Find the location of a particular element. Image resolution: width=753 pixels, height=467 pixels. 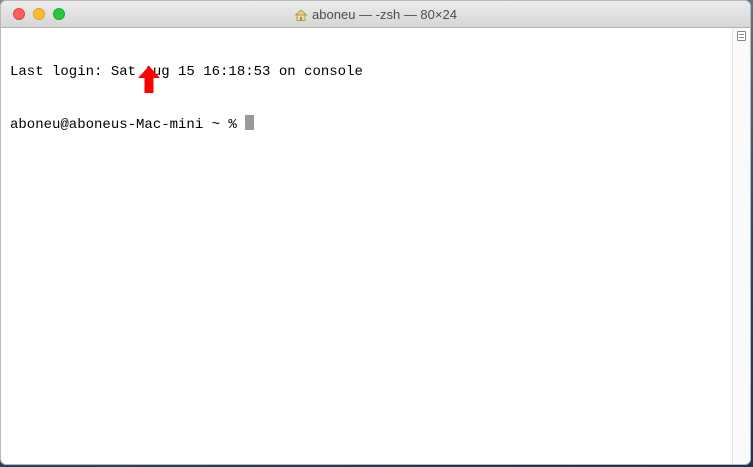

prompt-text: aboneu@aboneus-Mac-mini ~ % is located at coordinates (128, 125).